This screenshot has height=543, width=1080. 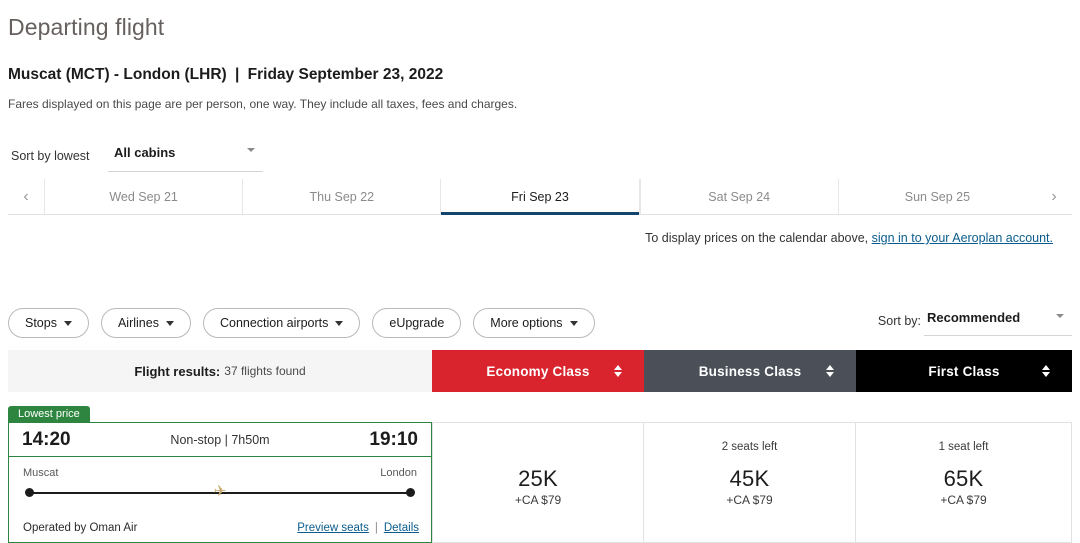 I want to click on first-points: 65K, so click(x=963, y=478).